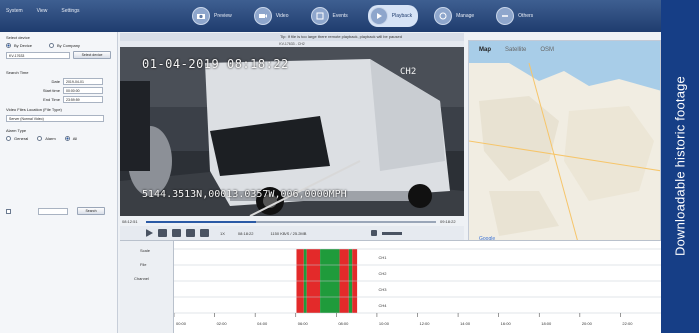  I want to click on volume-icon, so click(374, 233).